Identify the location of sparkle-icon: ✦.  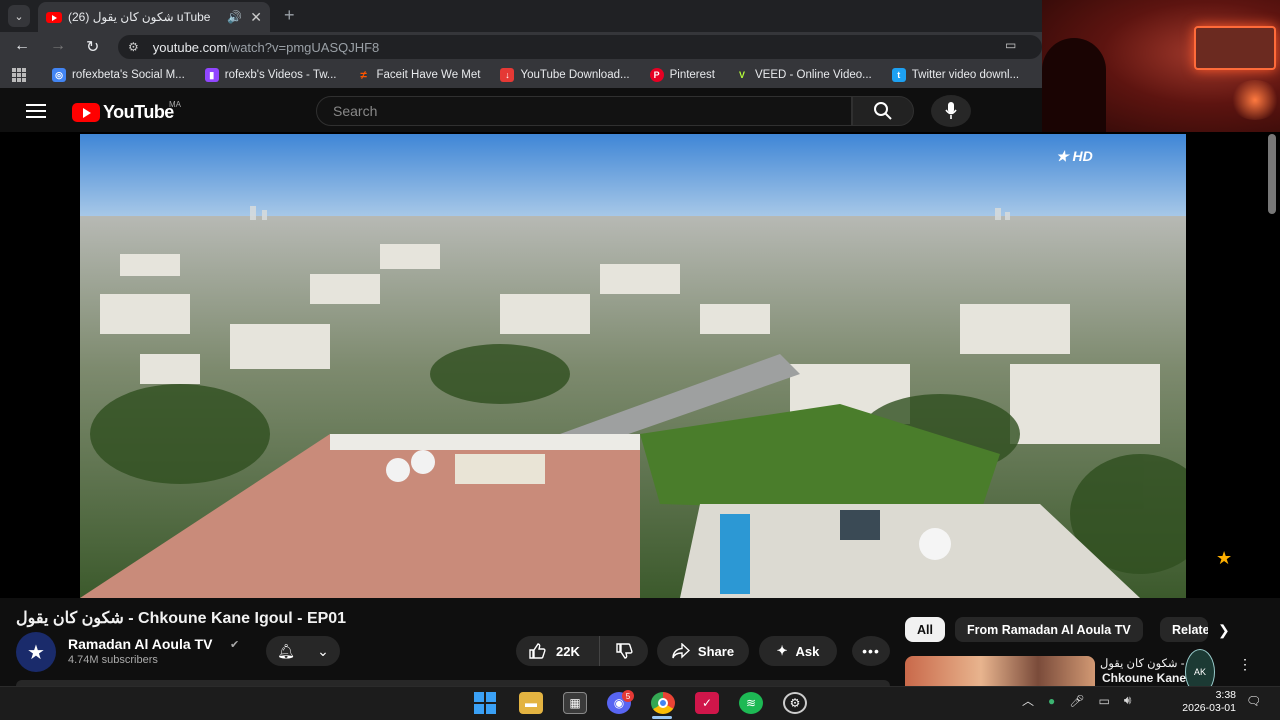
(782, 650).